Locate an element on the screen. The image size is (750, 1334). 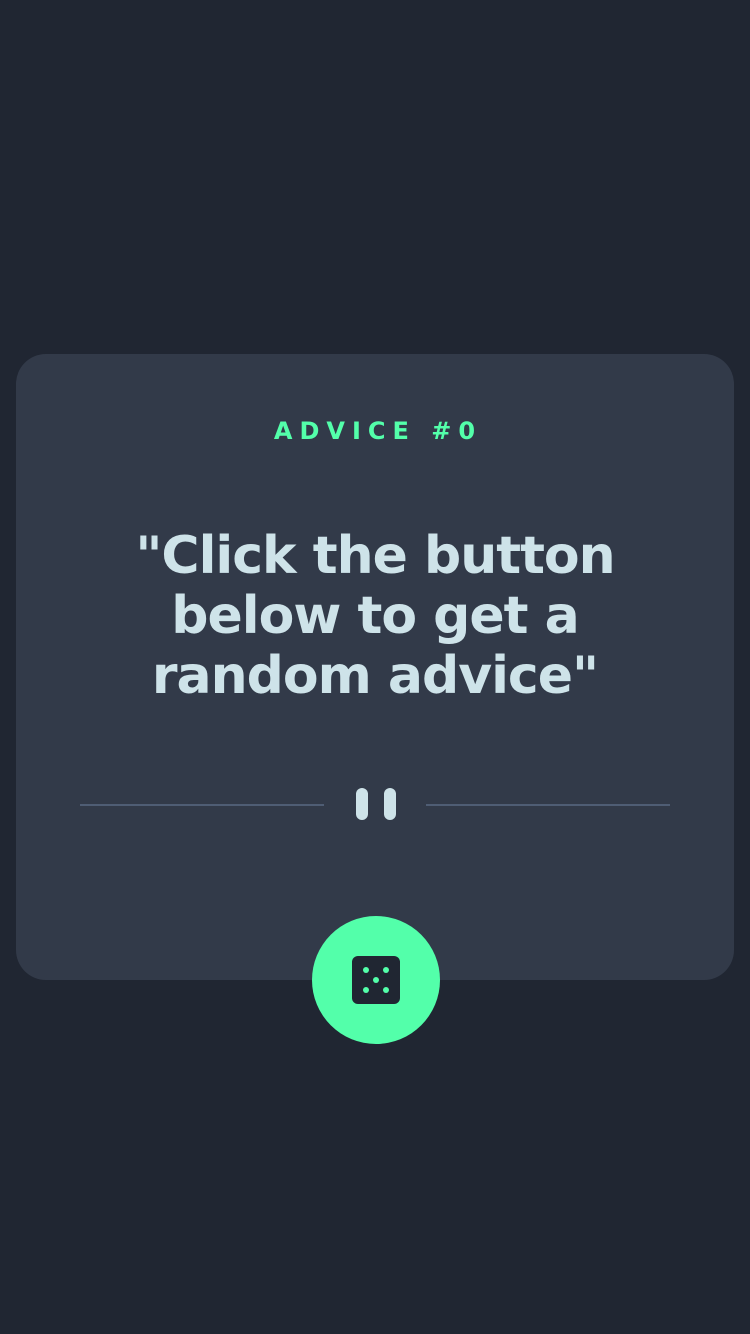
pause-bar-left is located at coordinates (362, 804).